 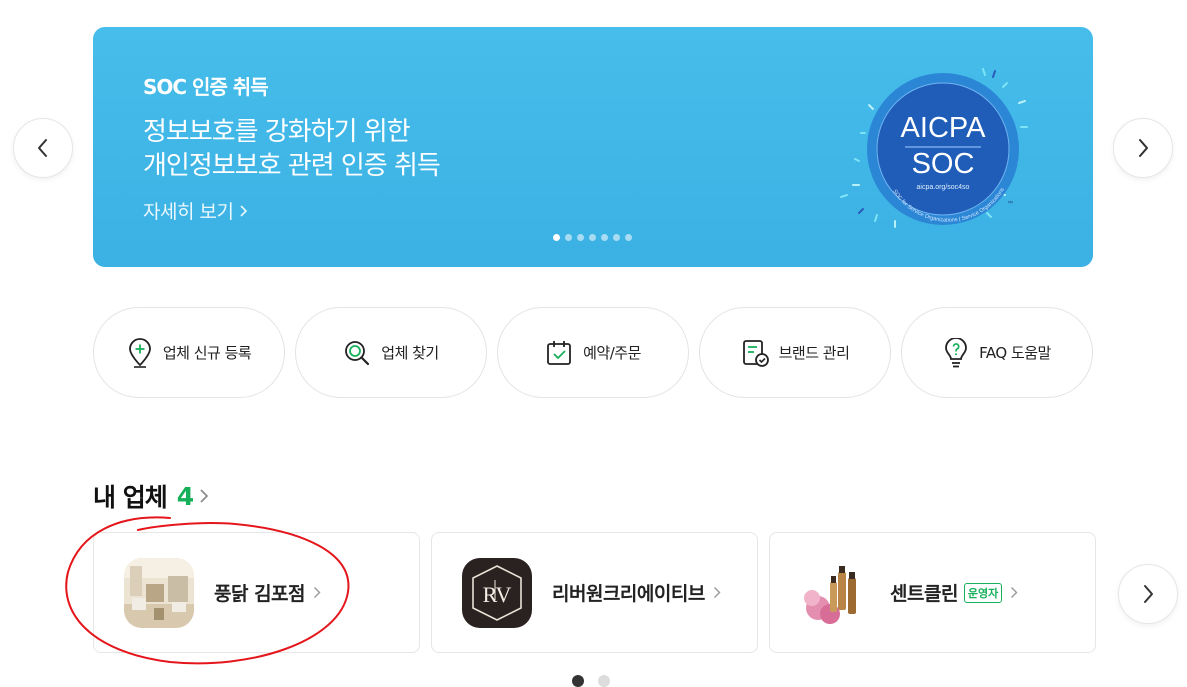 I want to click on quick-label: 업체 찾기, so click(x=410, y=353).